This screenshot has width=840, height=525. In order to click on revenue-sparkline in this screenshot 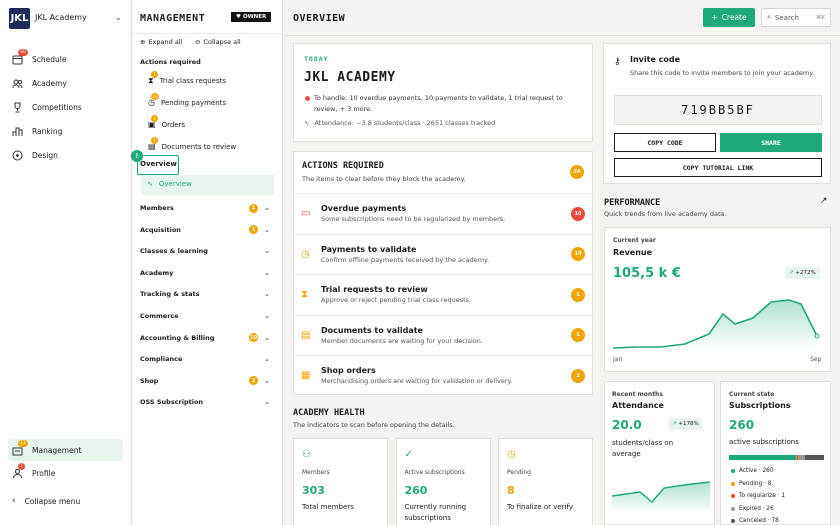, I will do `click(716, 324)`.